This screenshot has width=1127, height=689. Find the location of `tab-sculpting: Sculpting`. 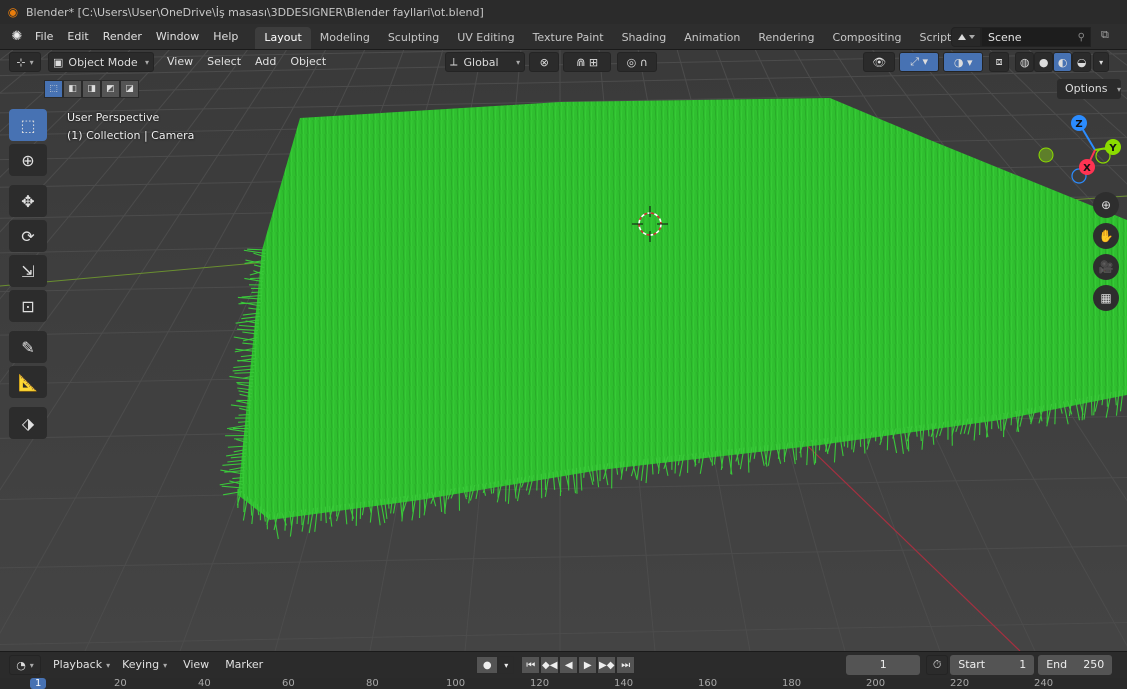

tab-sculpting: Sculpting is located at coordinates (413, 38).